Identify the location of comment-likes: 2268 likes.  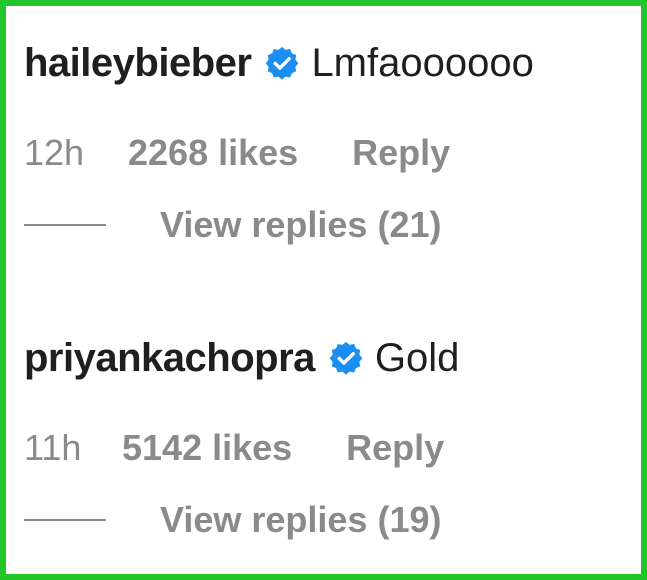
(213, 153).